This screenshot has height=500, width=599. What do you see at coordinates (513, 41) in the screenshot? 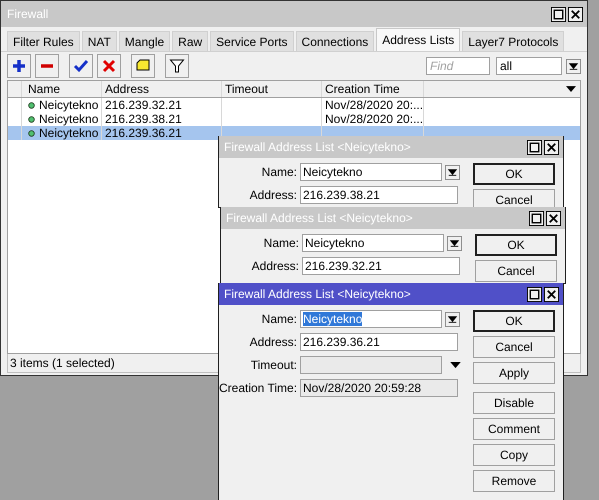
I see `tab: Layer7 Protocols` at bounding box center [513, 41].